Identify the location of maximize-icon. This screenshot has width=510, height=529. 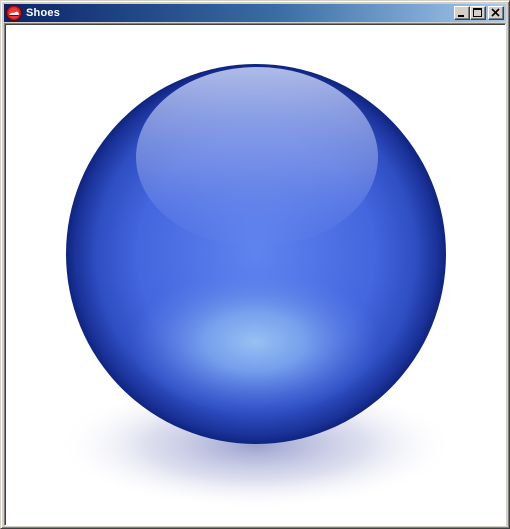
(477, 12).